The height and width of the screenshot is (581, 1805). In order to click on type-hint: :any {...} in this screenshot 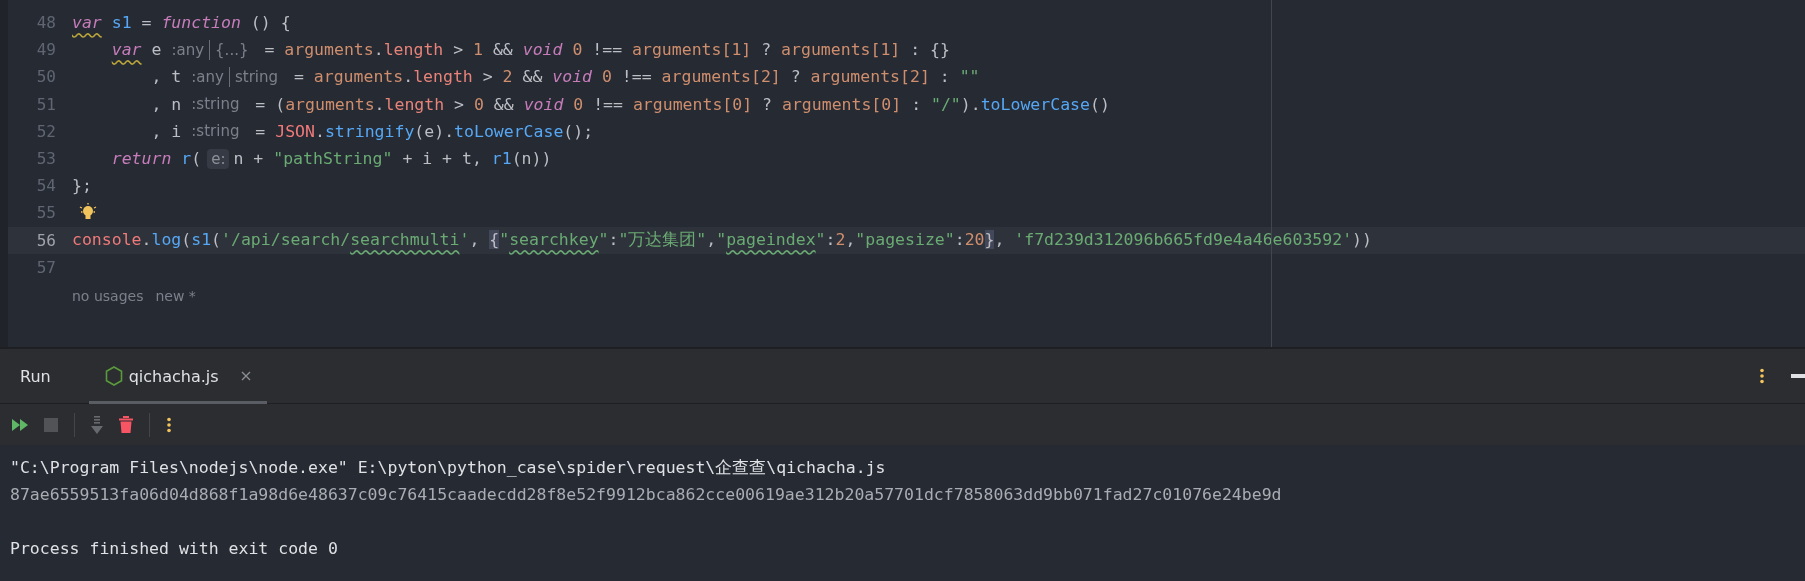, I will do `click(210, 49)`.